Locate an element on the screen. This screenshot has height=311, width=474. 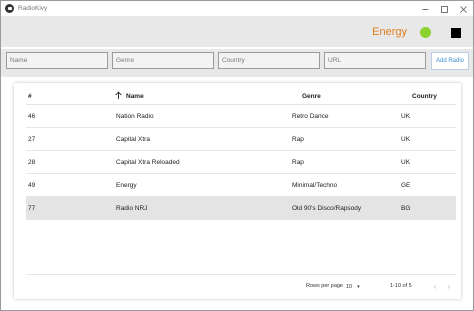
chevron-right-icon: › is located at coordinates (449, 286).